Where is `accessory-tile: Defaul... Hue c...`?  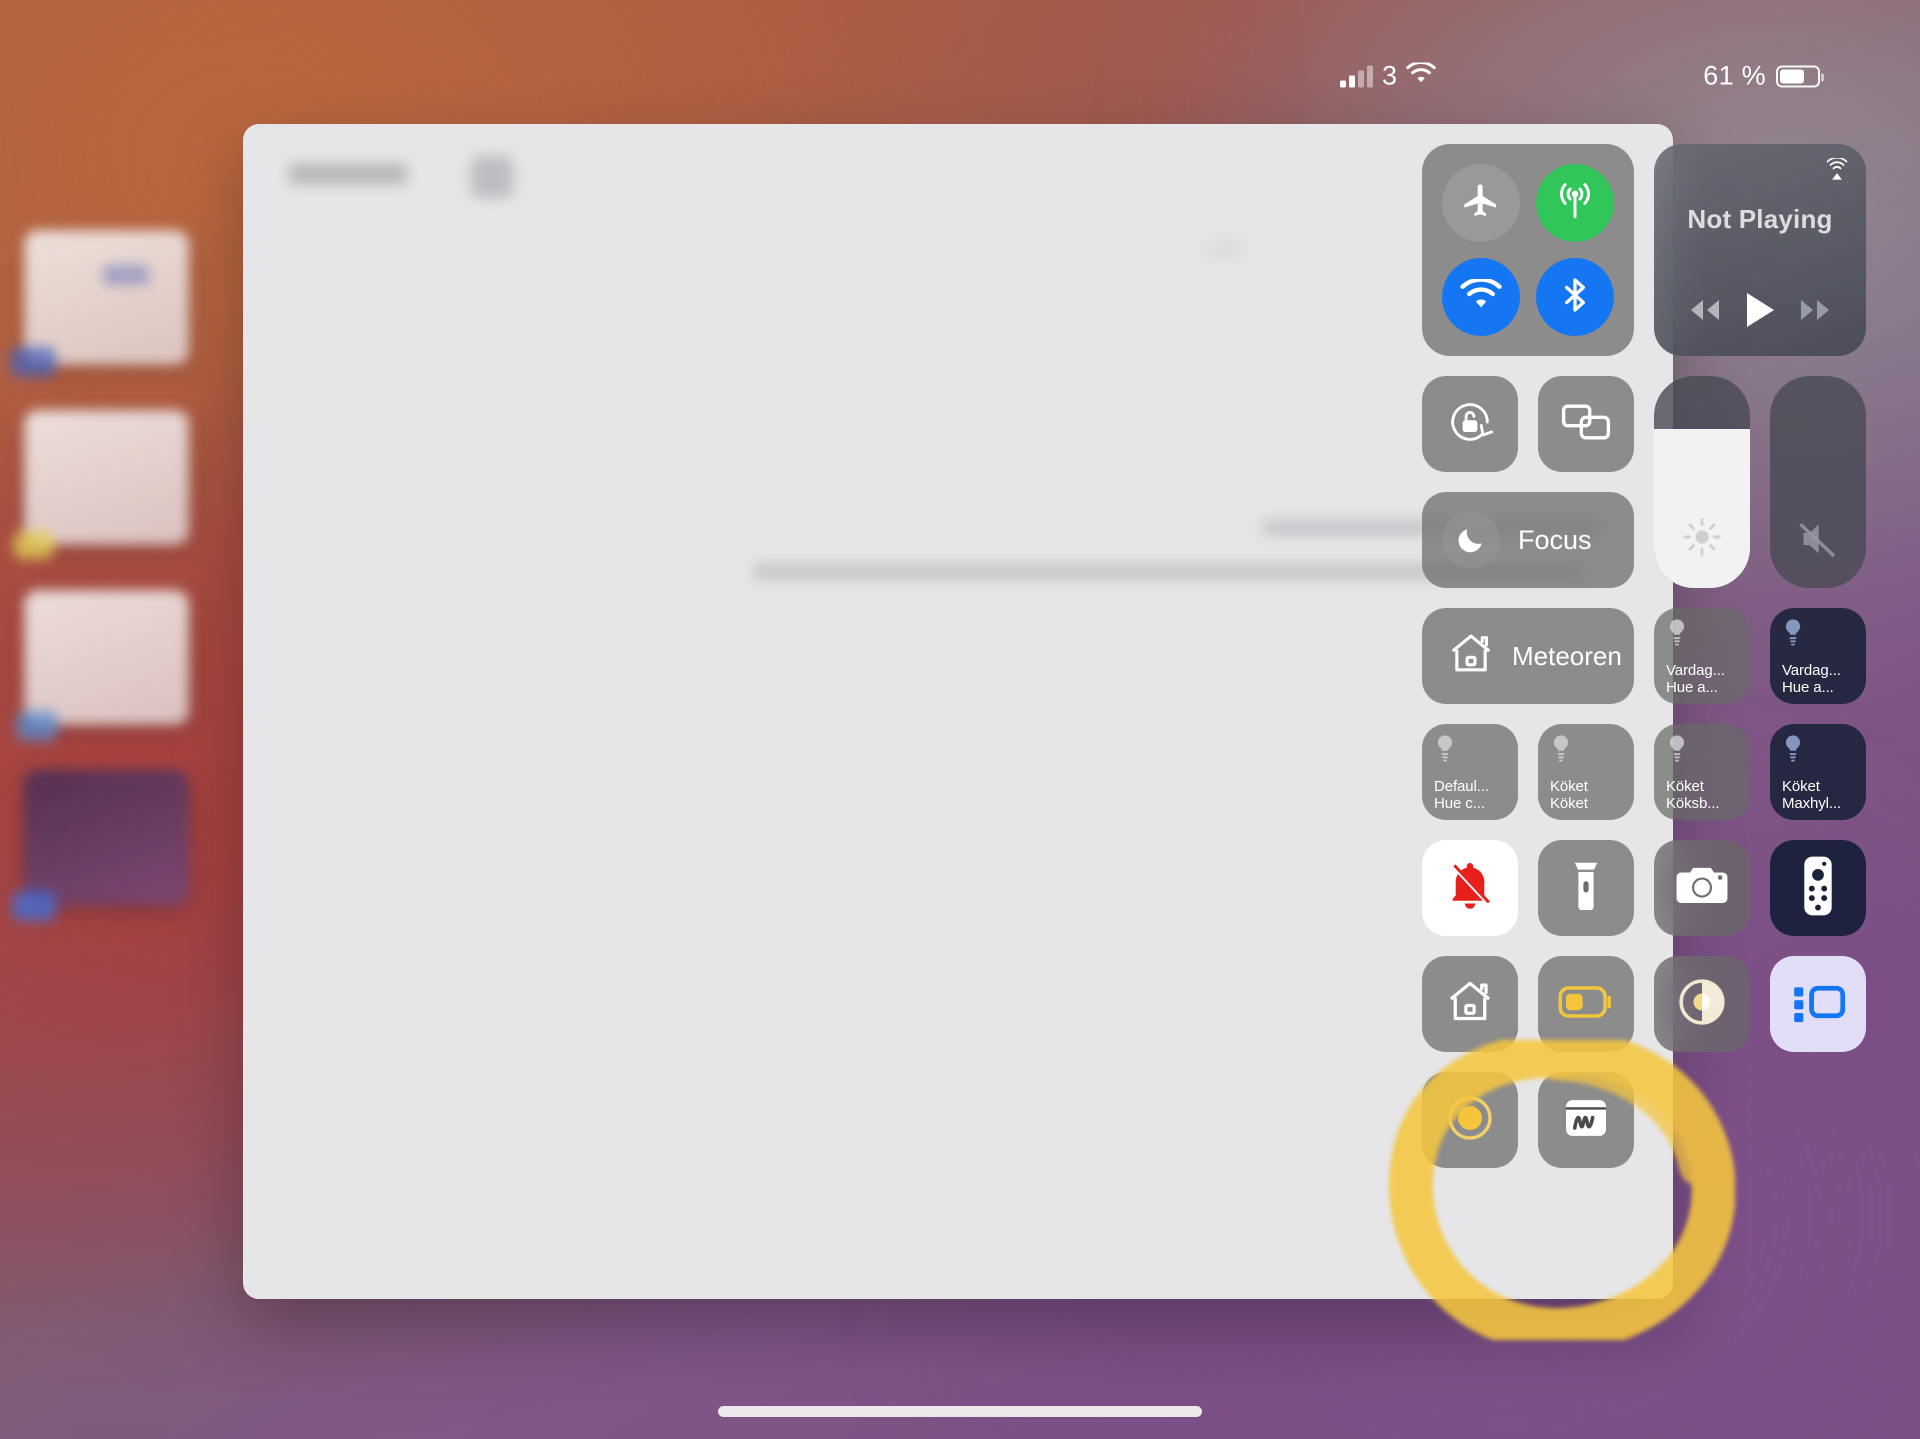 accessory-tile: Defaul... Hue c... is located at coordinates (1470, 772).